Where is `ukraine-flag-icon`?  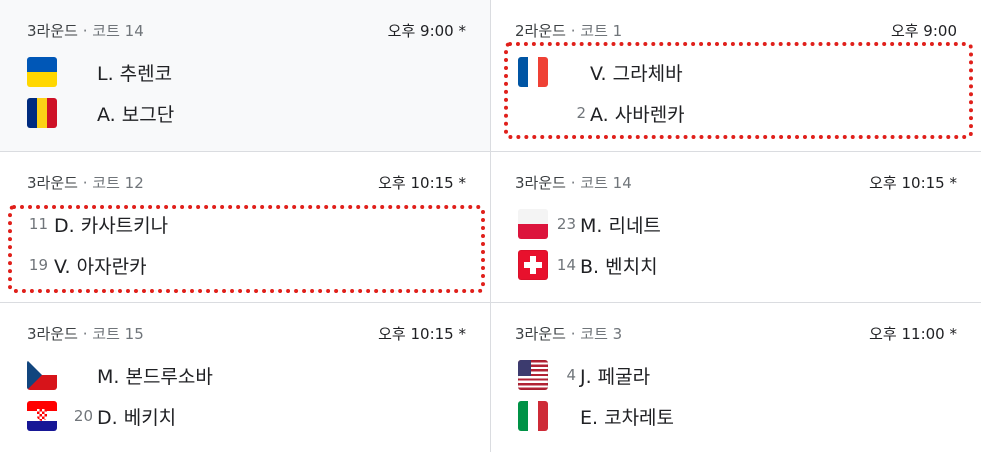 ukraine-flag-icon is located at coordinates (42, 72).